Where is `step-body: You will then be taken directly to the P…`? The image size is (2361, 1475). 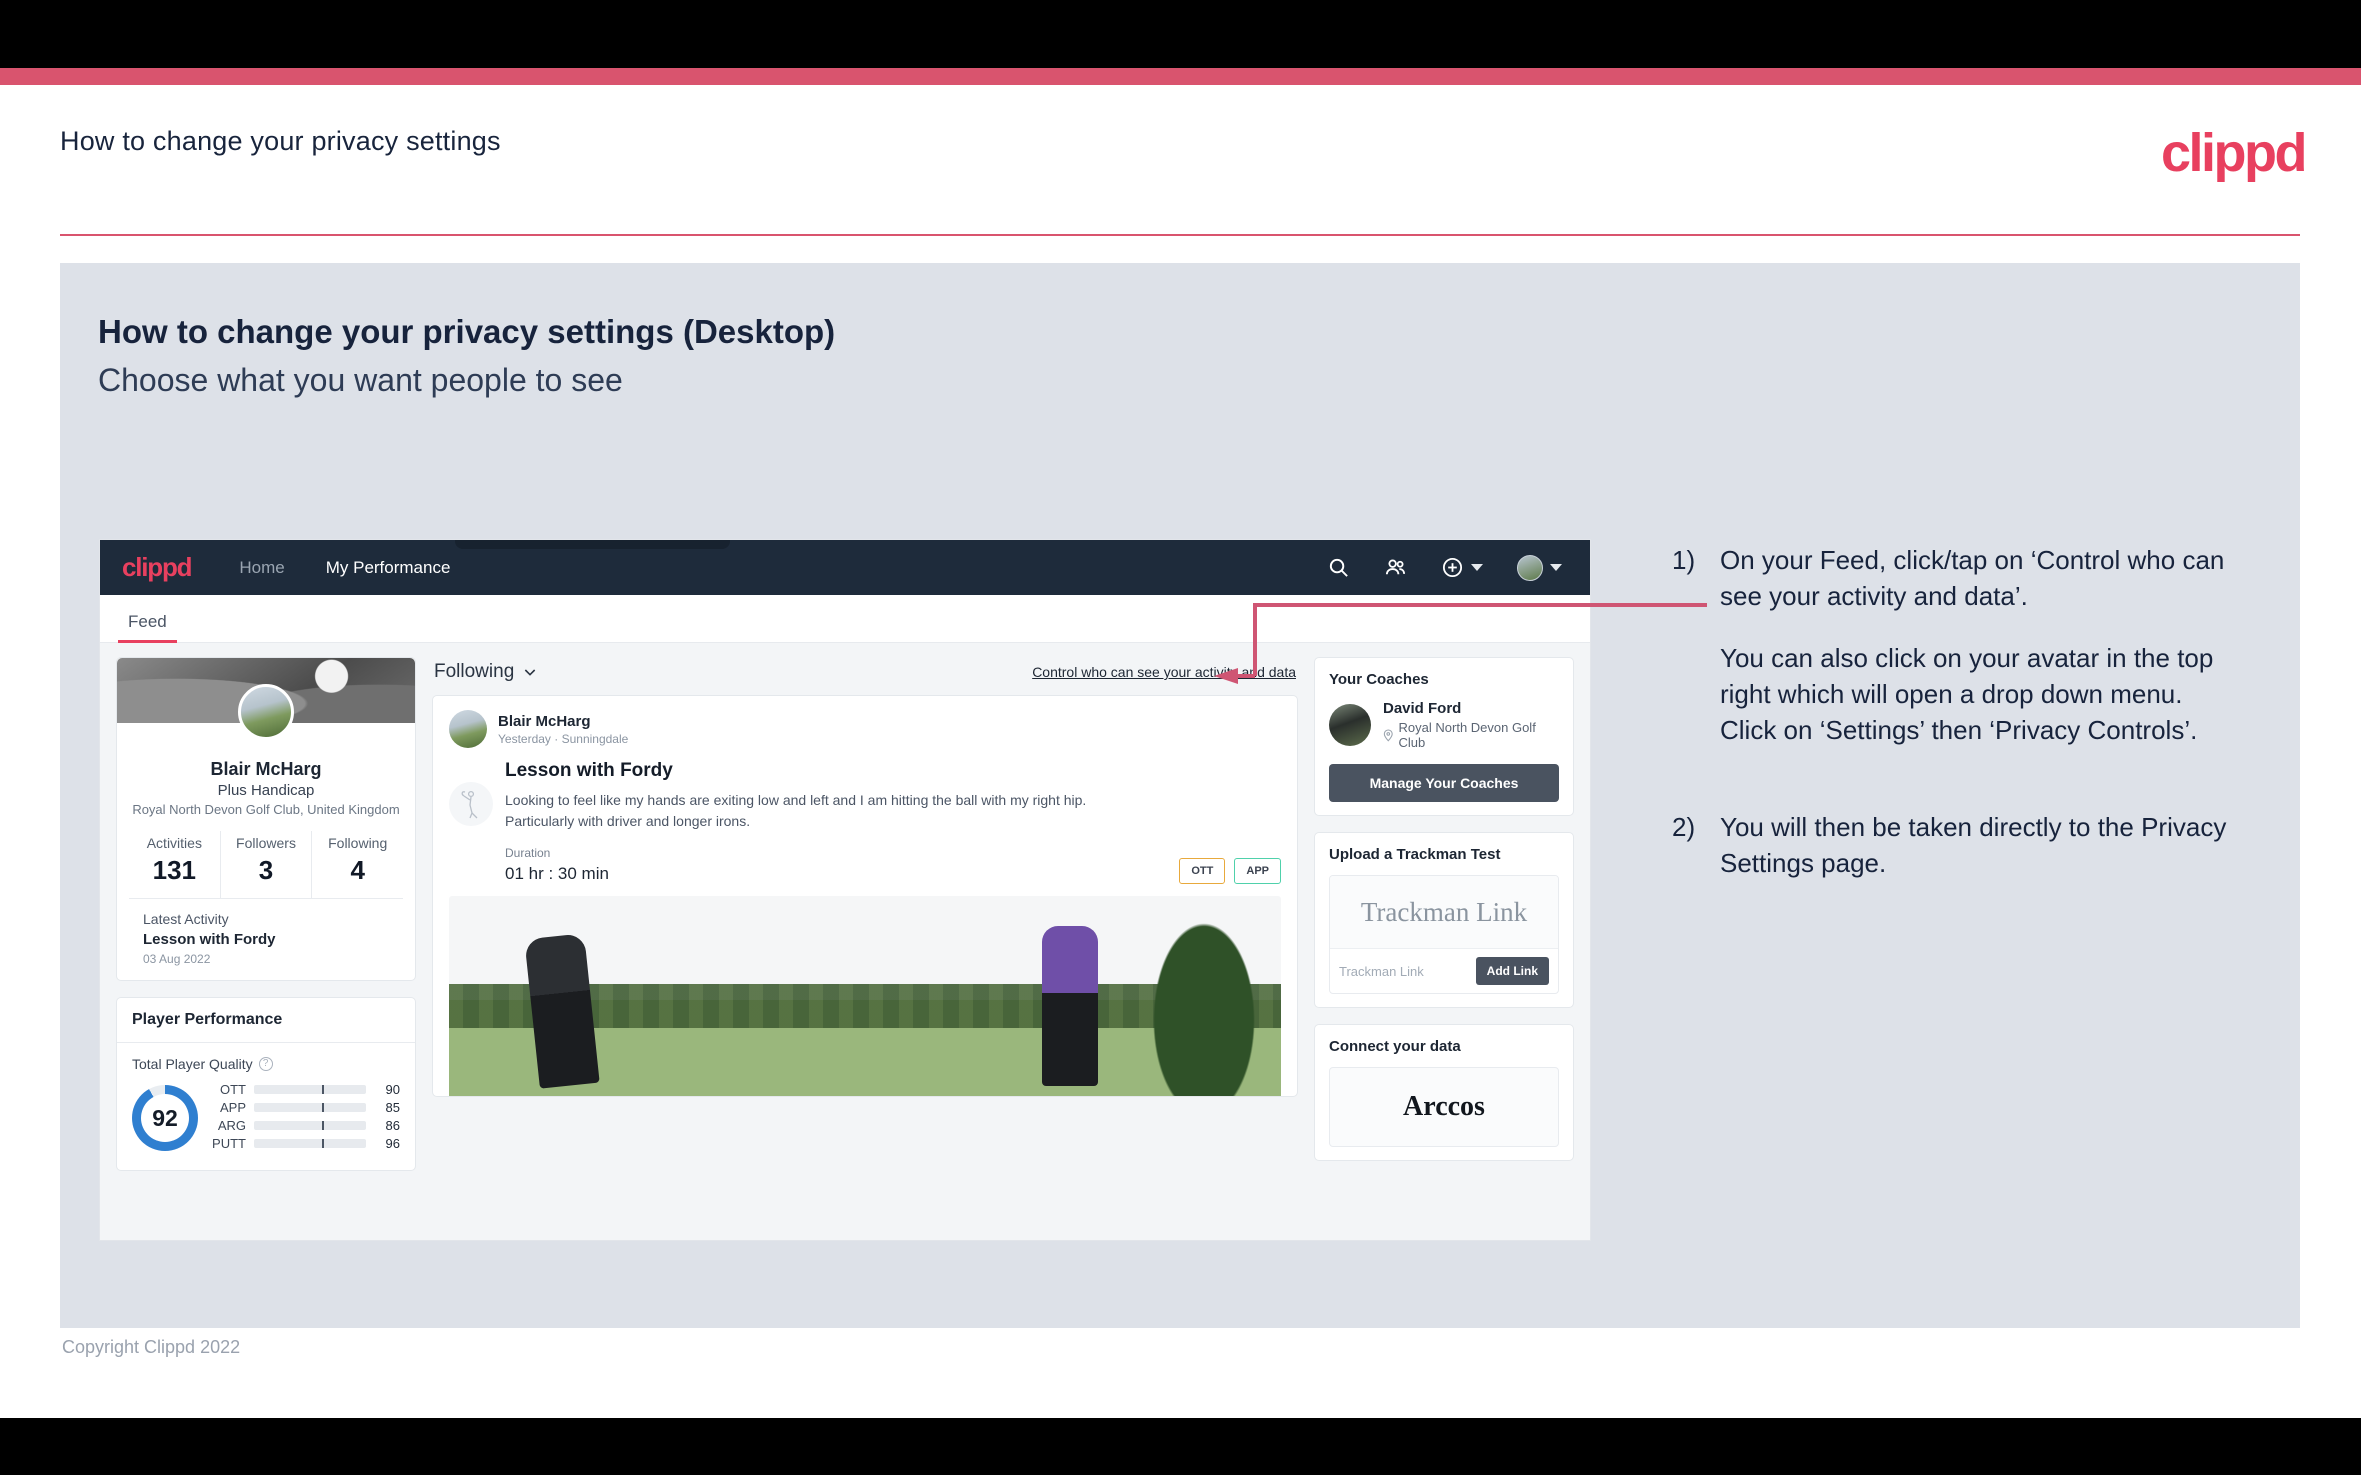
step-body: You will then be taken directly to the P… is located at coordinates (1976, 846).